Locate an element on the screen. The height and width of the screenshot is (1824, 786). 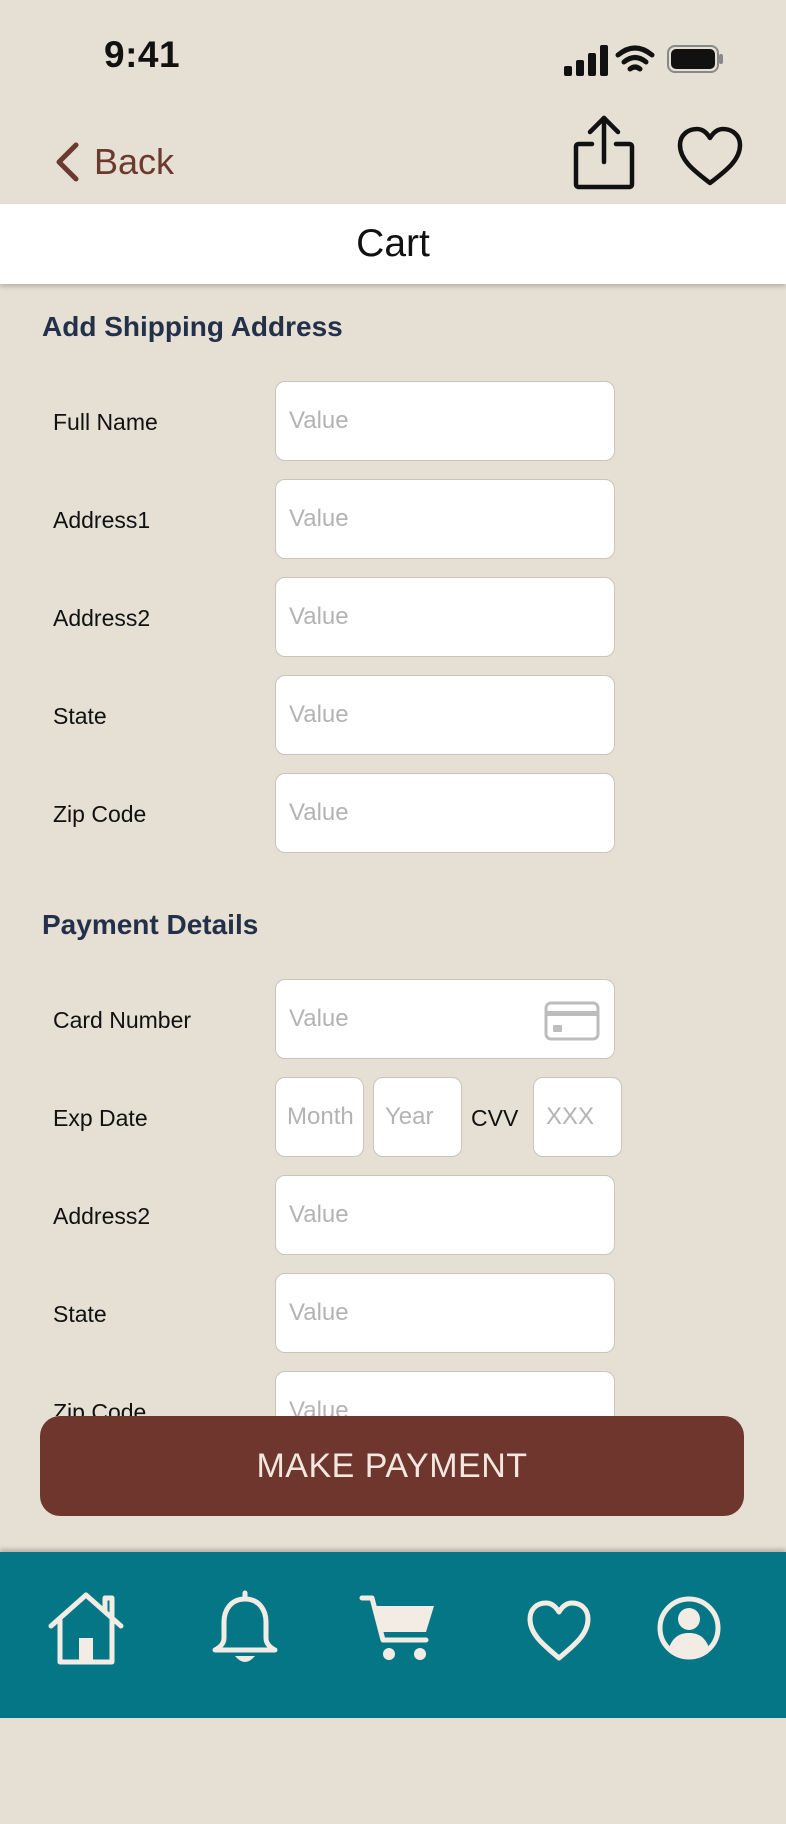
back-button: Back is located at coordinates (114, 162).